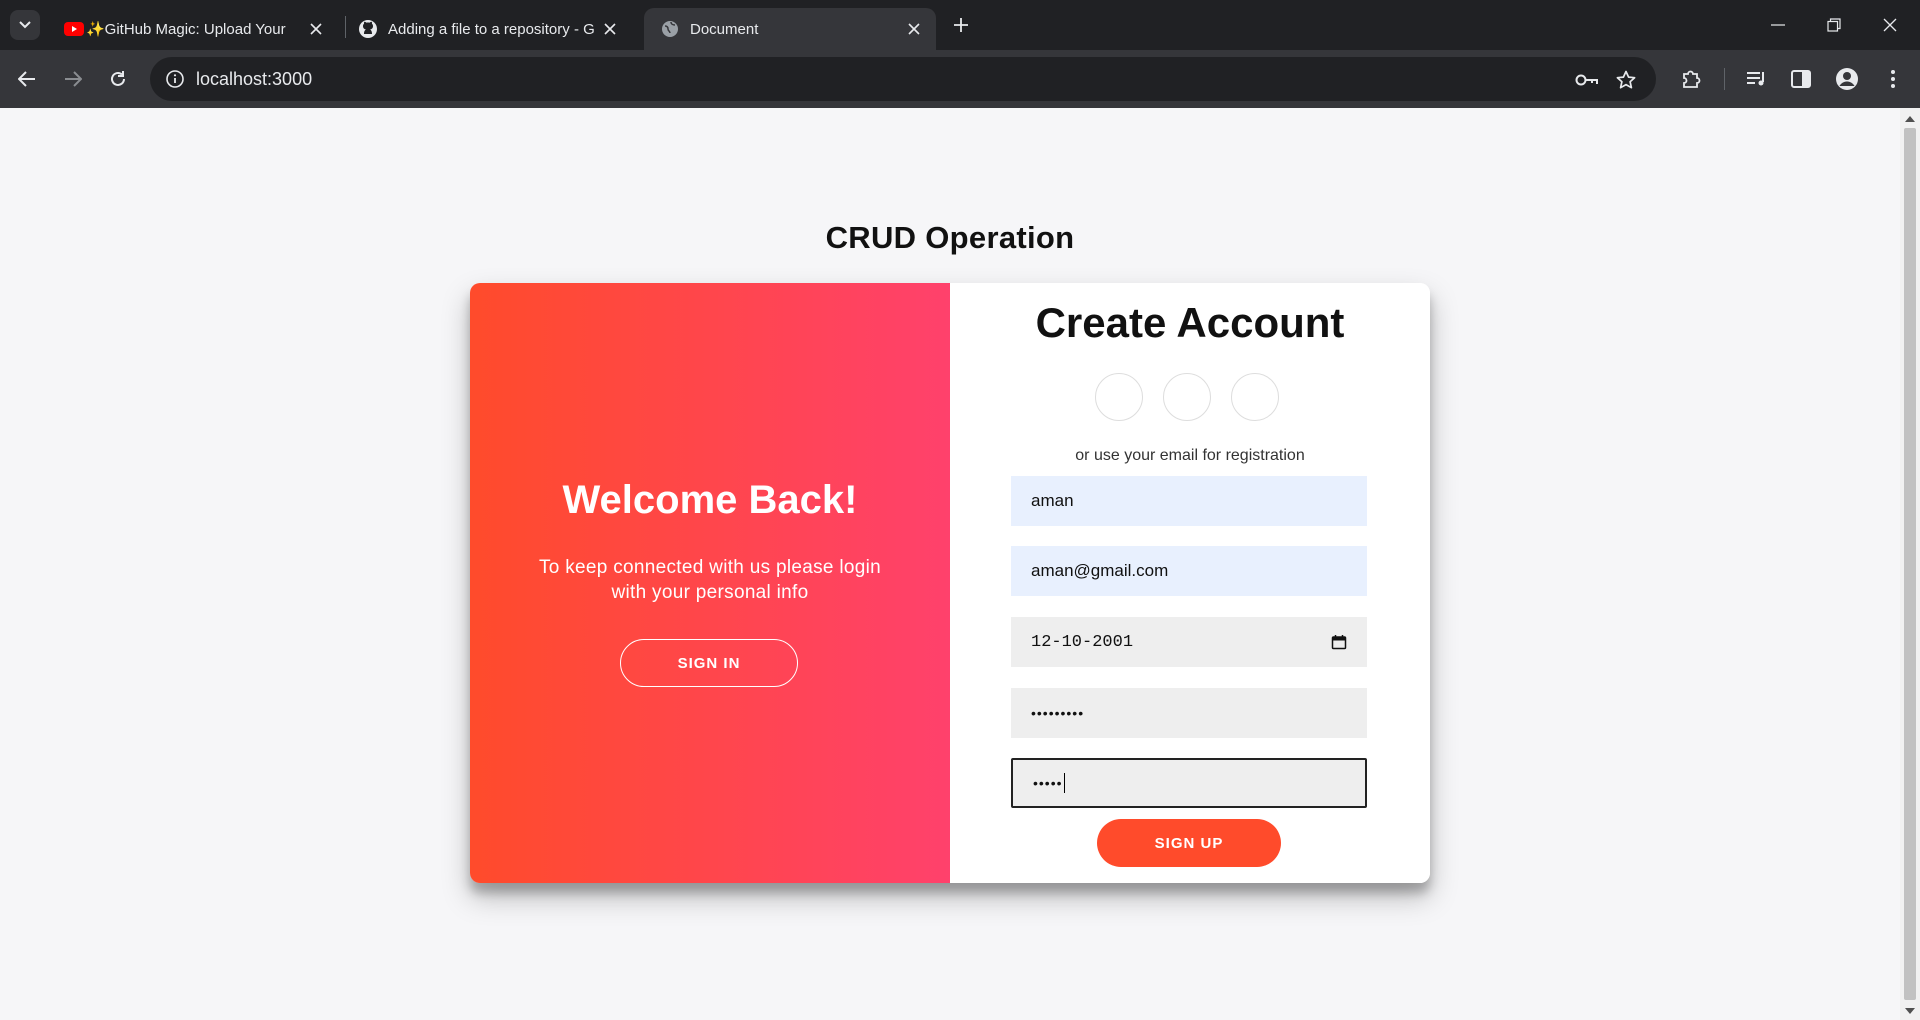 This screenshot has width=1920, height=1020. What do you see at coordinates (1190, 455) in the screenshot?
I see `registration-text: or use your email for registration` at bounding box center [1190, 455].